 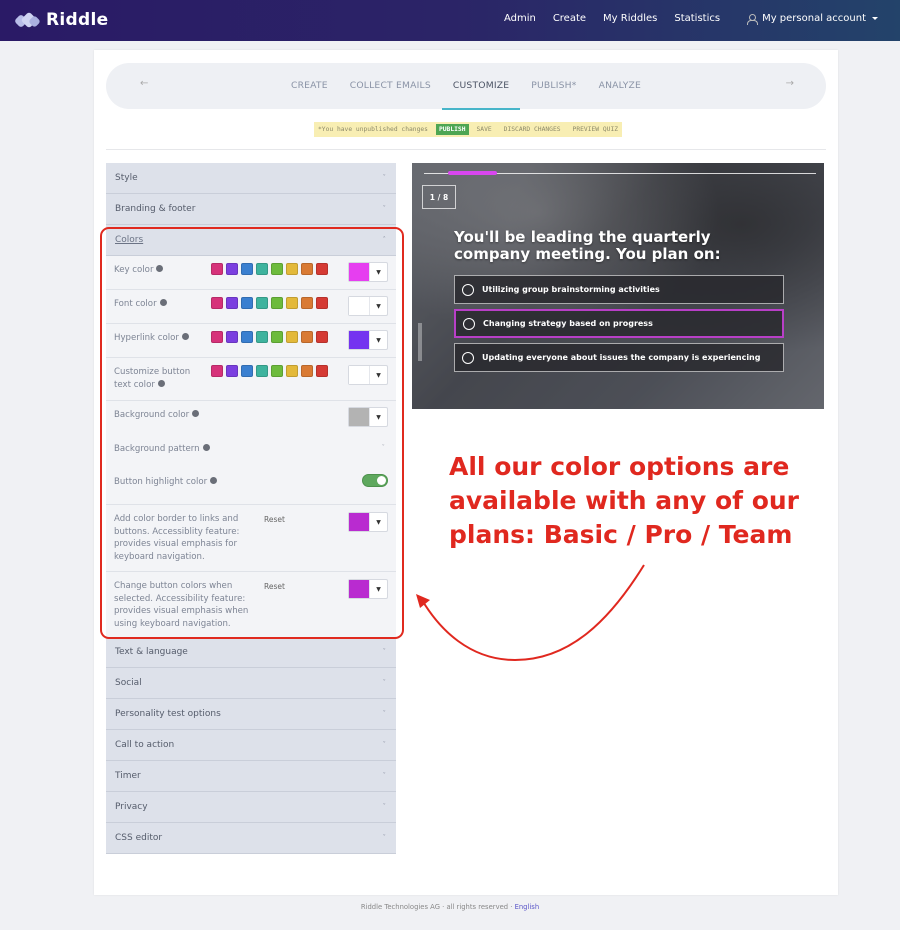 I want to click on nav-create: Create, so click(x=569, y=18).